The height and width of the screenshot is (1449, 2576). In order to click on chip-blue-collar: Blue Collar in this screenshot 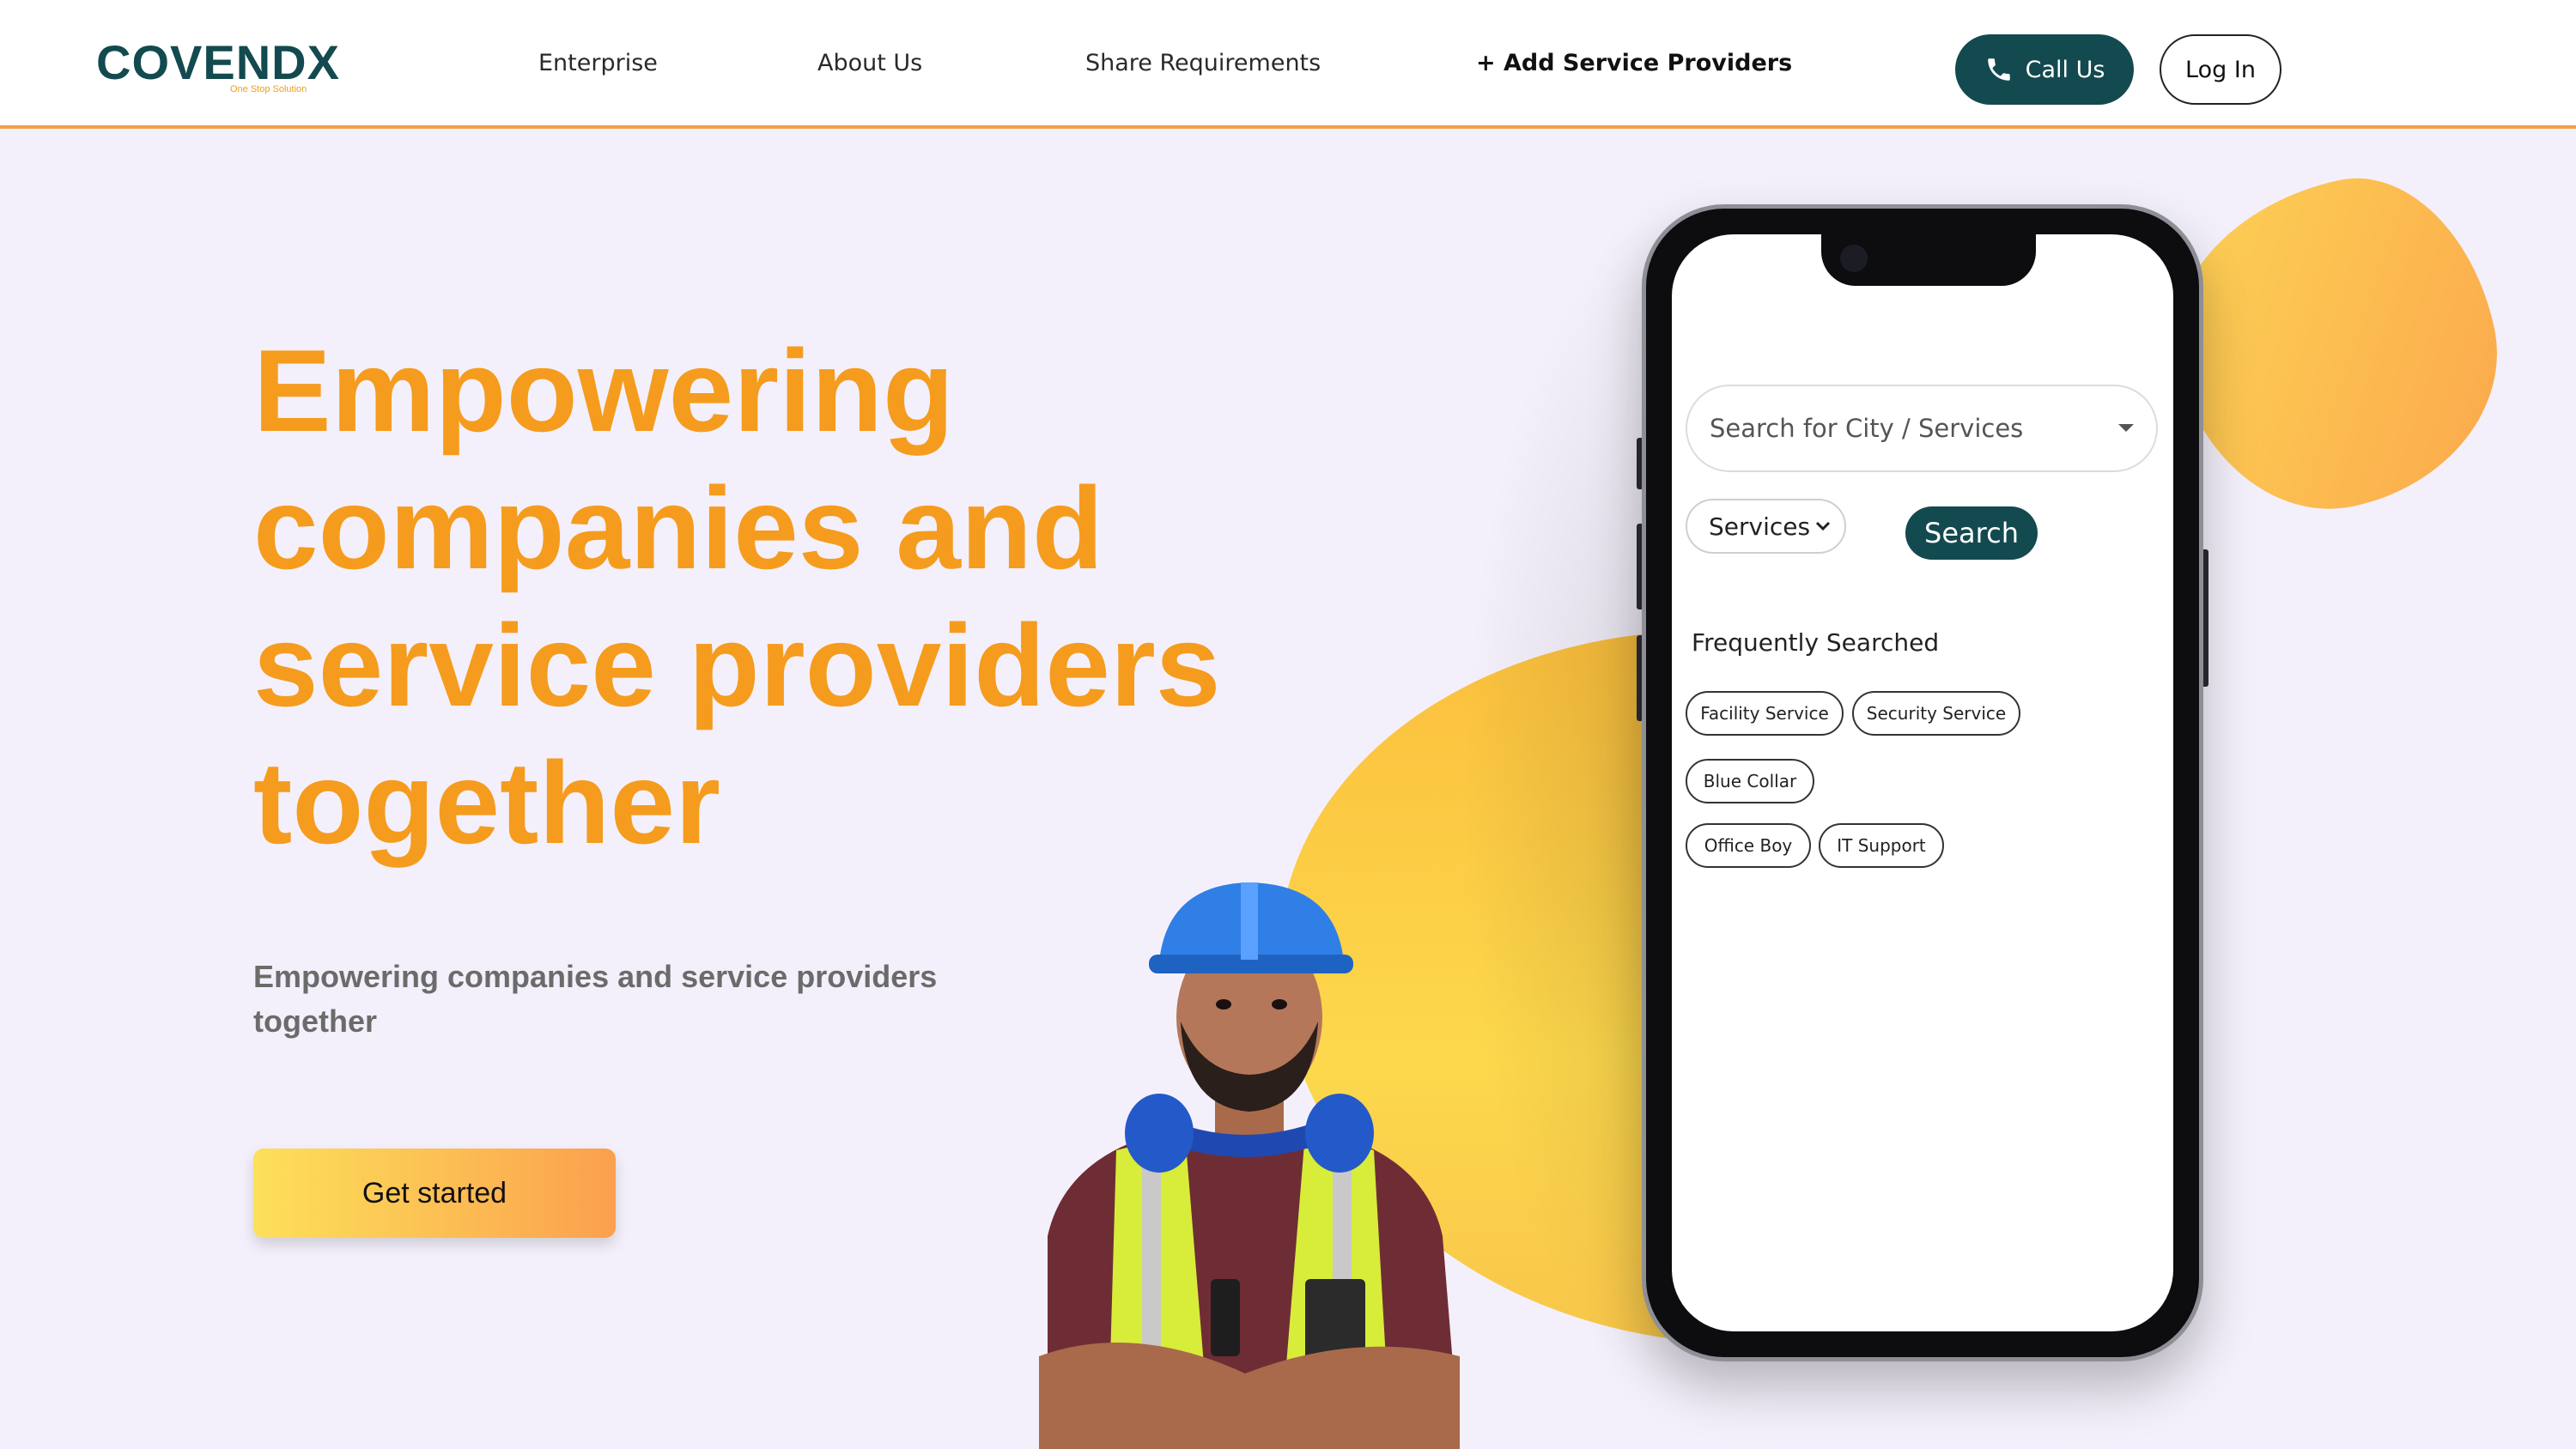, I will do `click(1750, 781)`.